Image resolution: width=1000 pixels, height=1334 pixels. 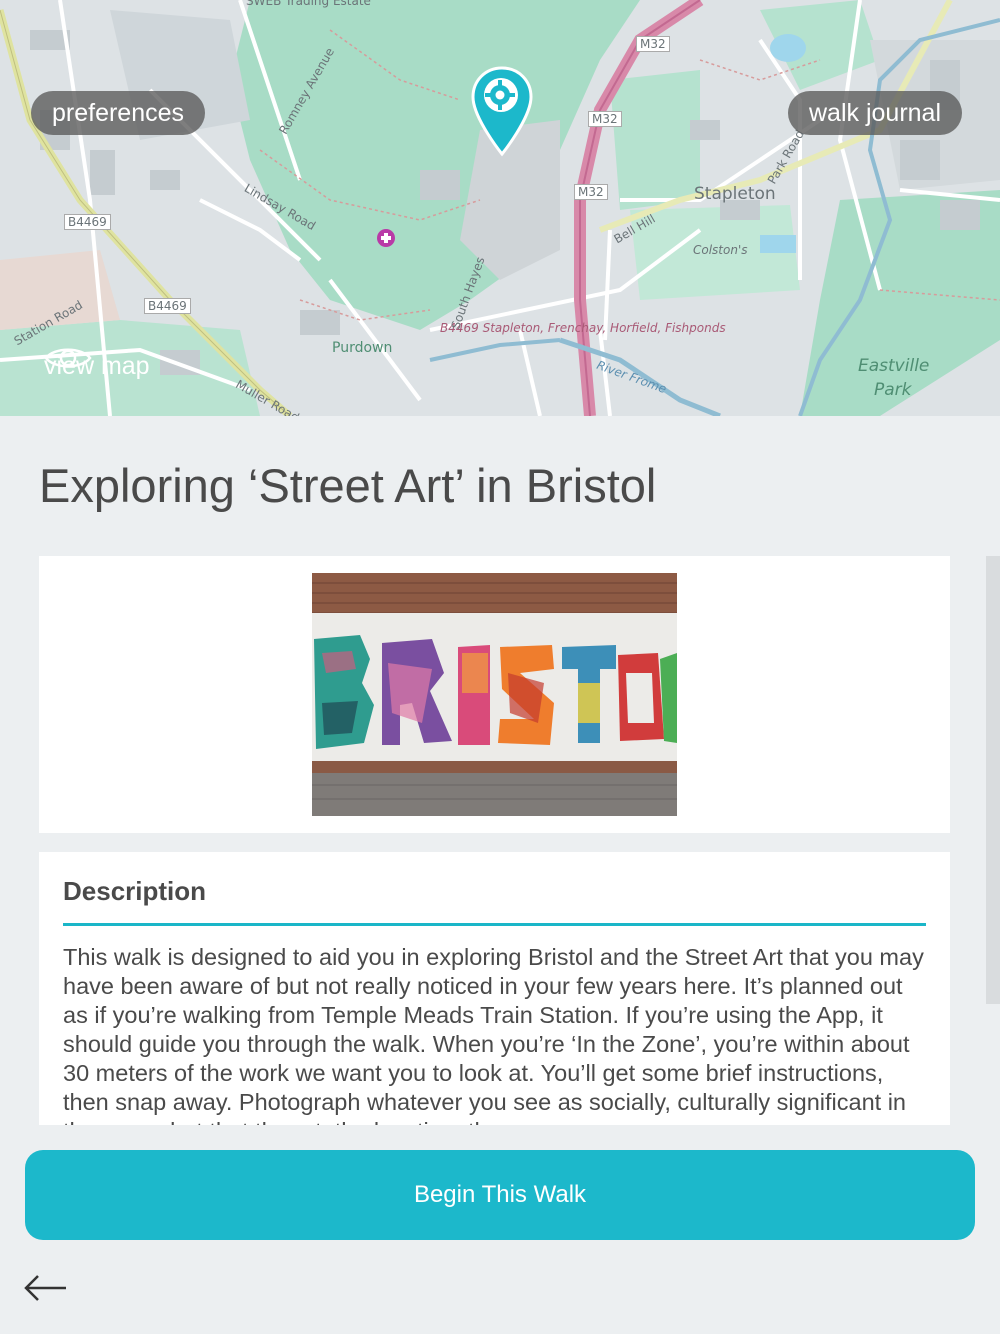 What do you see at coordinates (502, 112) in the screenshot?
I see `location-pin-icon` at bounding box center [502, 112].